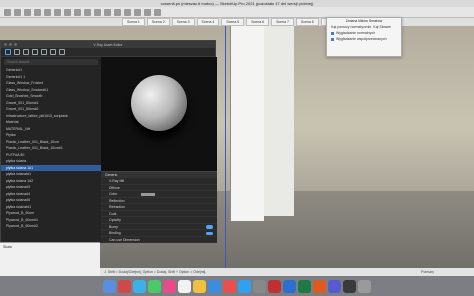  What do you see at coordinates (17, 12) in the screenshot?
I see `eraser-tool-icon` at bounding box center [17, 12].